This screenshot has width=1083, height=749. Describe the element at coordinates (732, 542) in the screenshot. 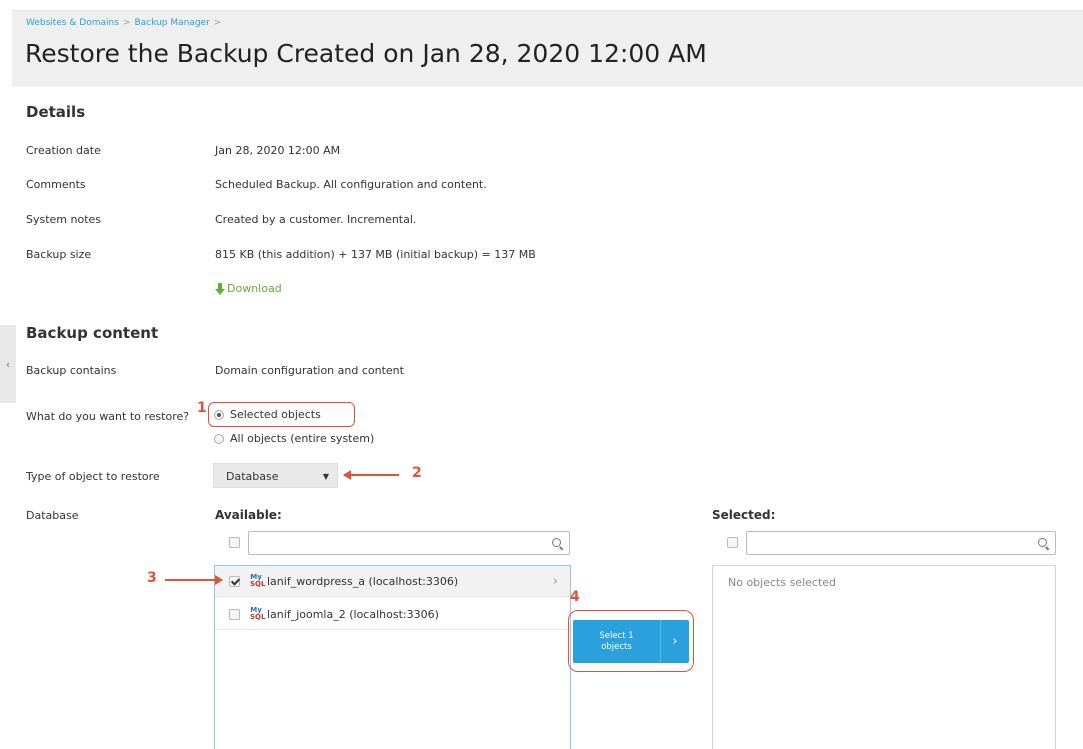

I see `selected-select-all-checkbox` at that location.